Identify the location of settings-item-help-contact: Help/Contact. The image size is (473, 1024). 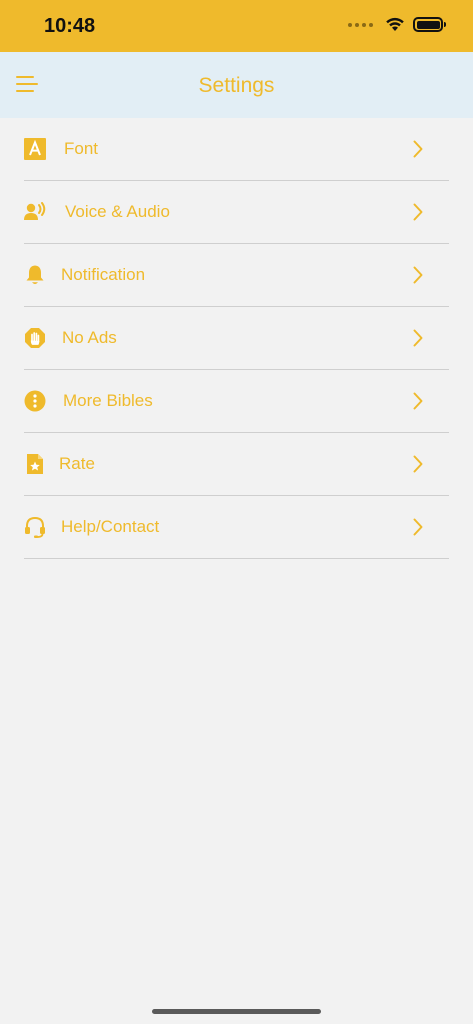
(236, 527).